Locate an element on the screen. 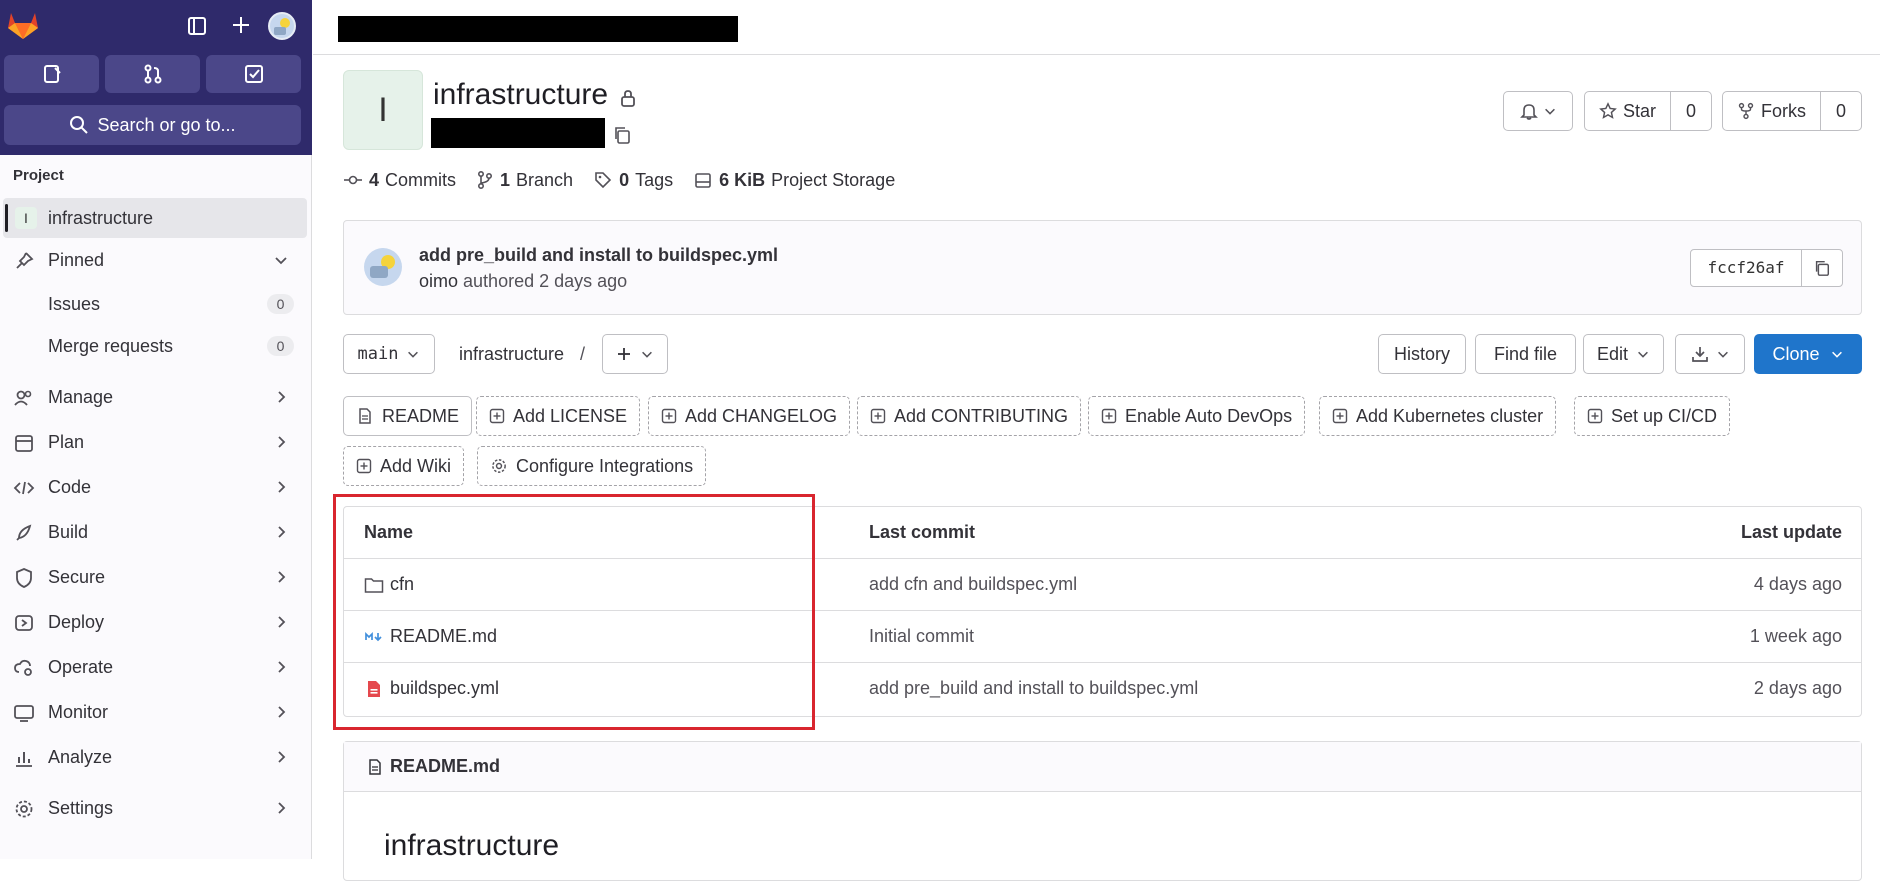  sidebar-item-monitor: Monitor is located at coordinates (155, 712).